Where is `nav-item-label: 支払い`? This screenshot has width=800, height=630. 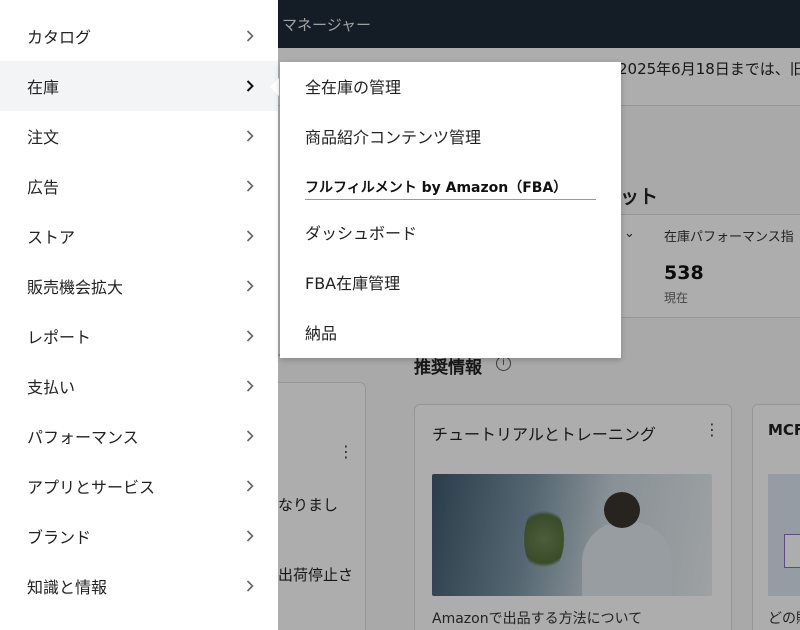
nav-item-label: 支払い is located at coordinates (51, 387).